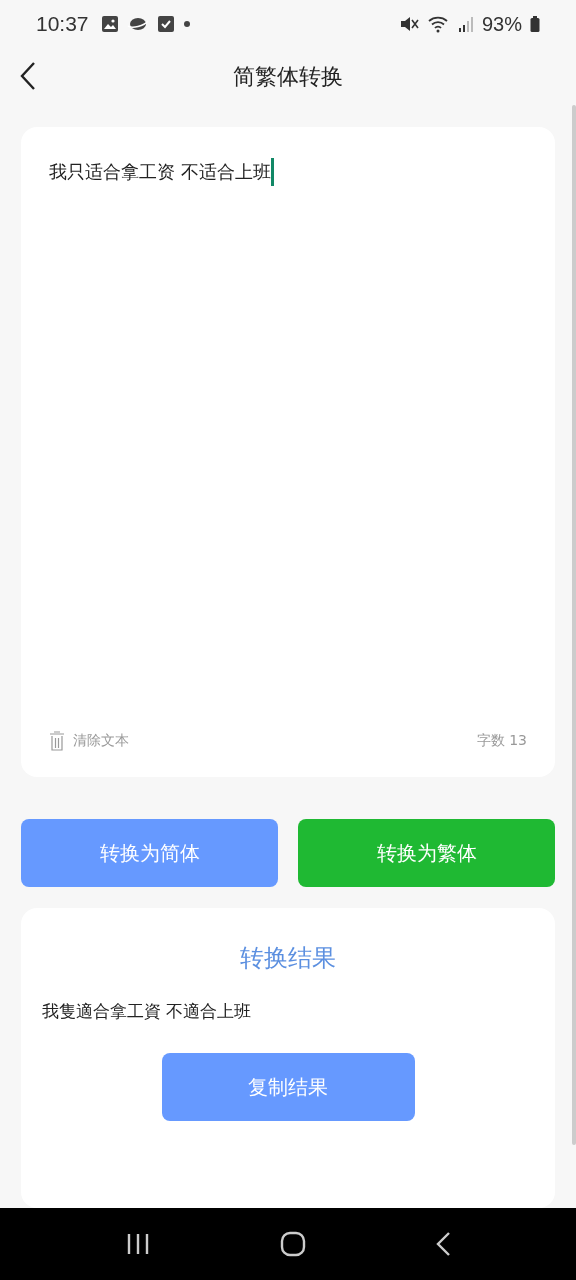 The height and width of the screenshot is (1280, 576). I want to click on image-icon, so click(109, 24).